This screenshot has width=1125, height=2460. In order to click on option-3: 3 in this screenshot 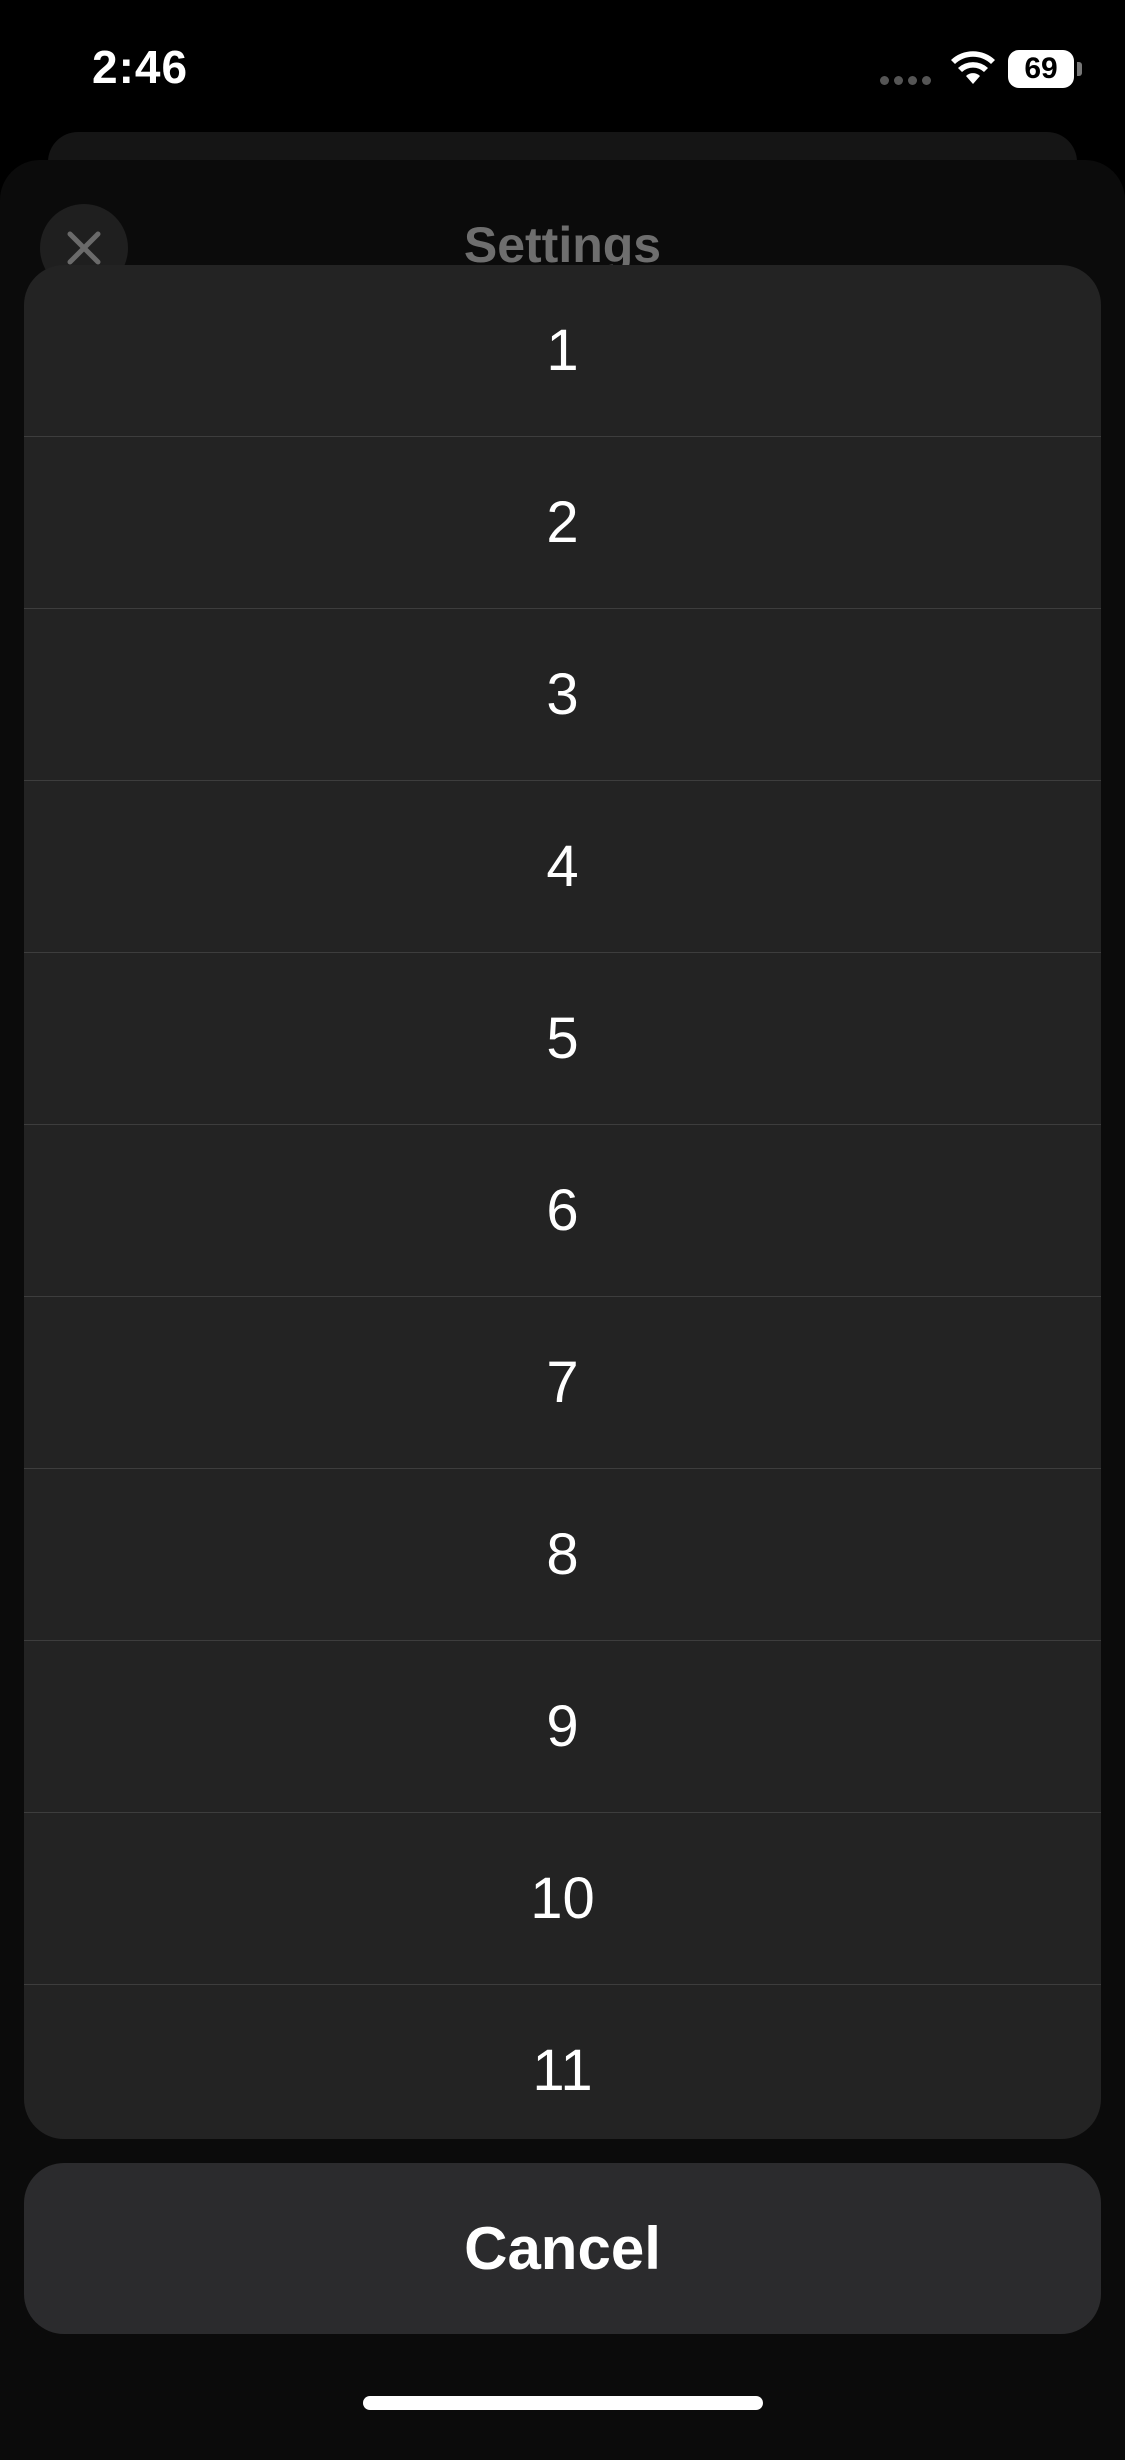, I will do `click(562, 695)`.